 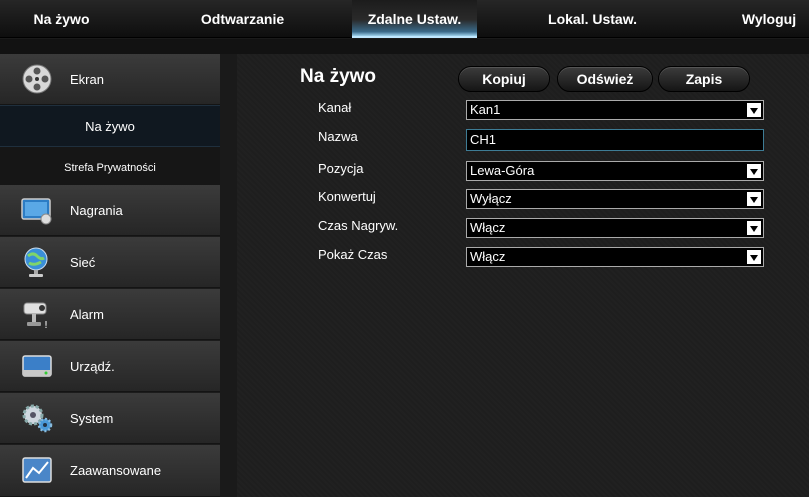 I want to click on convert-value: Wyłącz, so click(x=491, y=198).